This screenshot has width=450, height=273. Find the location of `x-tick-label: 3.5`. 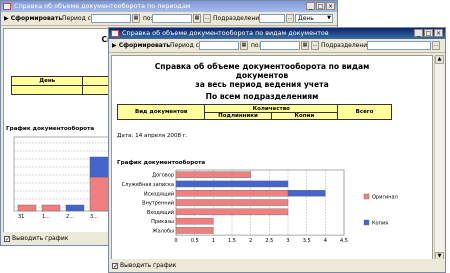

x-tick-label: 3.5 is located at coordinates (307, 241).